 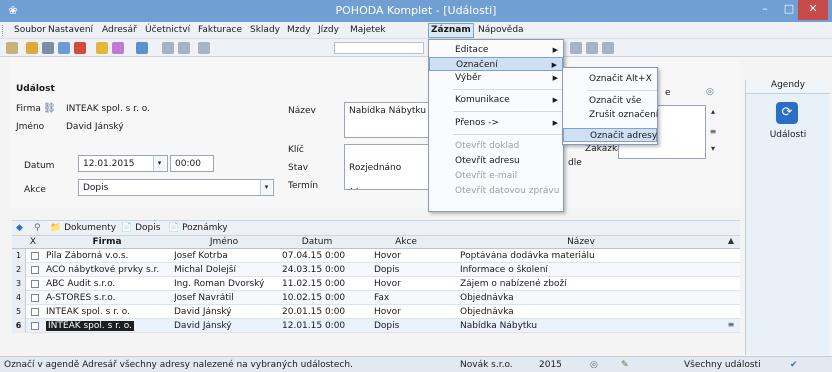 What do you see at coordinates (33, 242) in the screenshot?
I see `col-x: X` at bounding box center [33, 242].